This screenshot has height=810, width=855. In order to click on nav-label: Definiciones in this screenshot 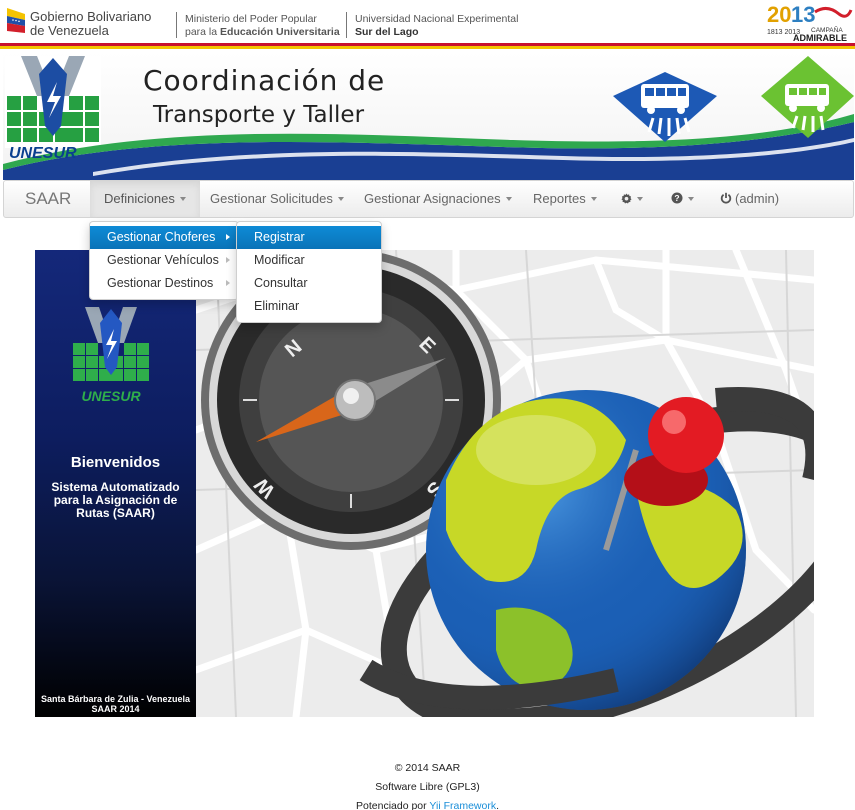, I will do `click(139, 198)`.